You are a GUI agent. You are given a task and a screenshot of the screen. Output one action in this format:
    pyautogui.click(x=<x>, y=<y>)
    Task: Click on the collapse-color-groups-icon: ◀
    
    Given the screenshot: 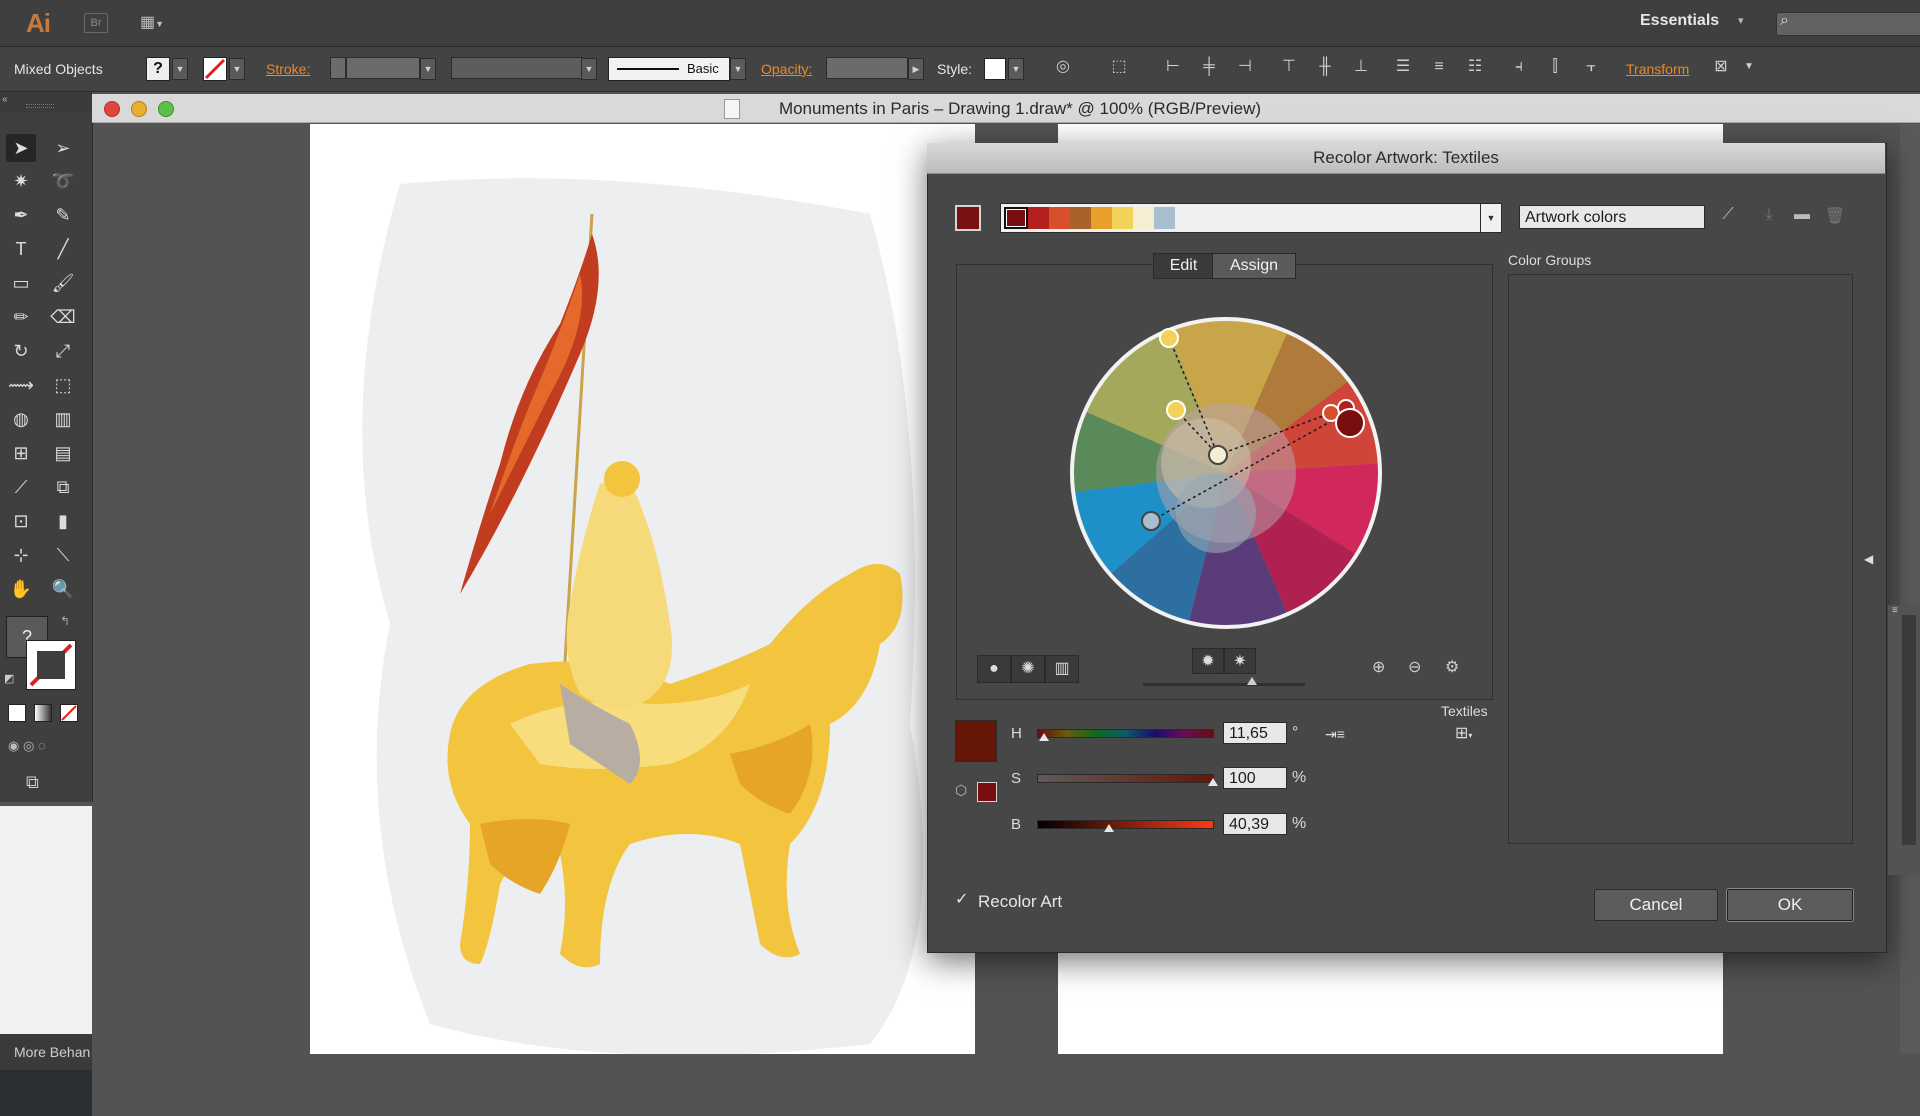 What is the action you would take?
    pyautogui.click(x=1868, y=559)
    